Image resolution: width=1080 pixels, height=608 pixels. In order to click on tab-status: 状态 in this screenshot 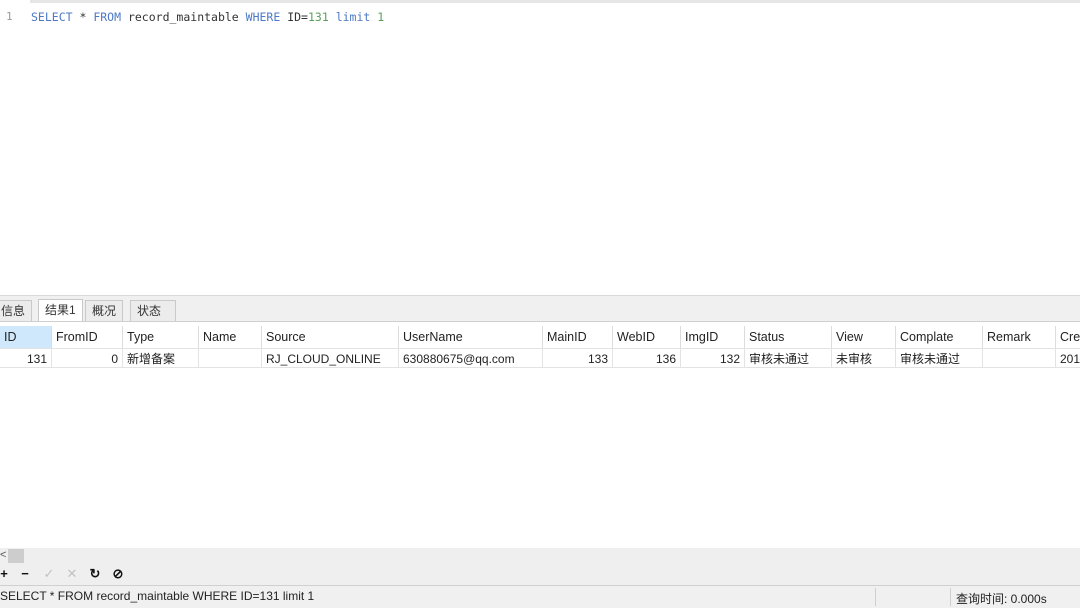, I will do `click(153, 310)`.